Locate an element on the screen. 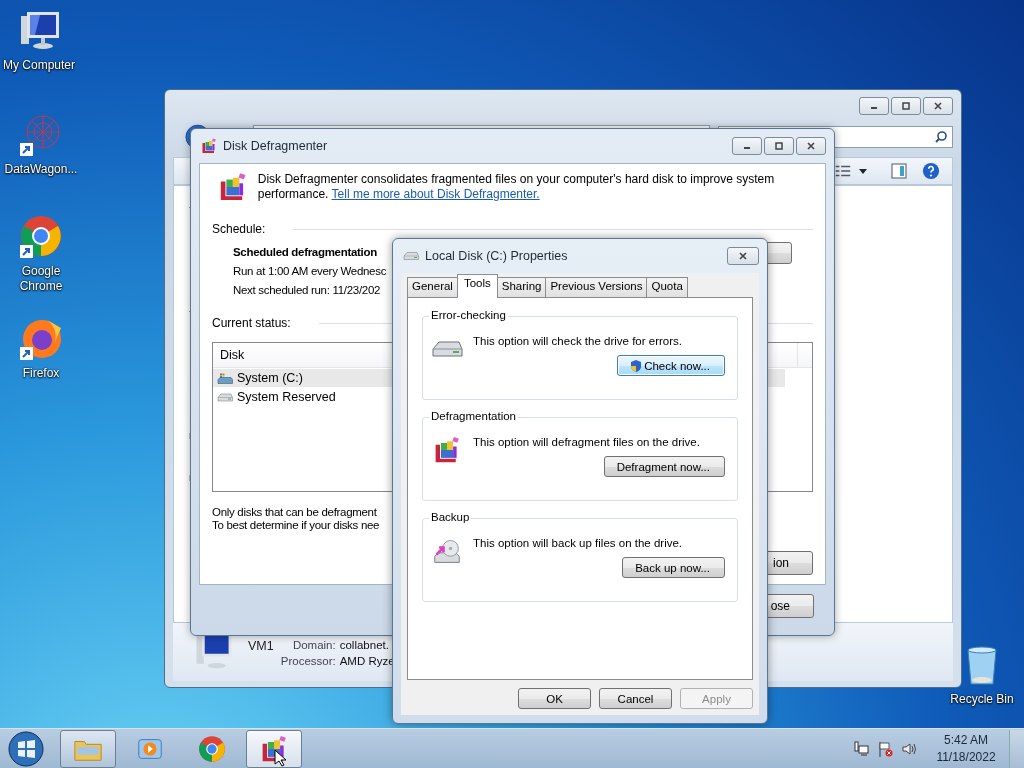 The image size is (1024, 768). volume-icon is located at coordinates (909, 749).